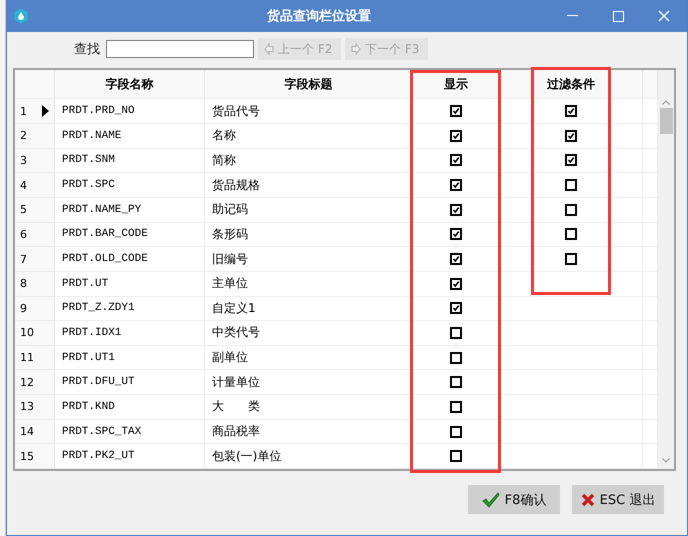 Image resolution: width=688 pixels, height=536 pixels. What do you see at coordinates (35, 234) in the screenshot?
I see `row-header: 6` at bounding box center [35, 234].